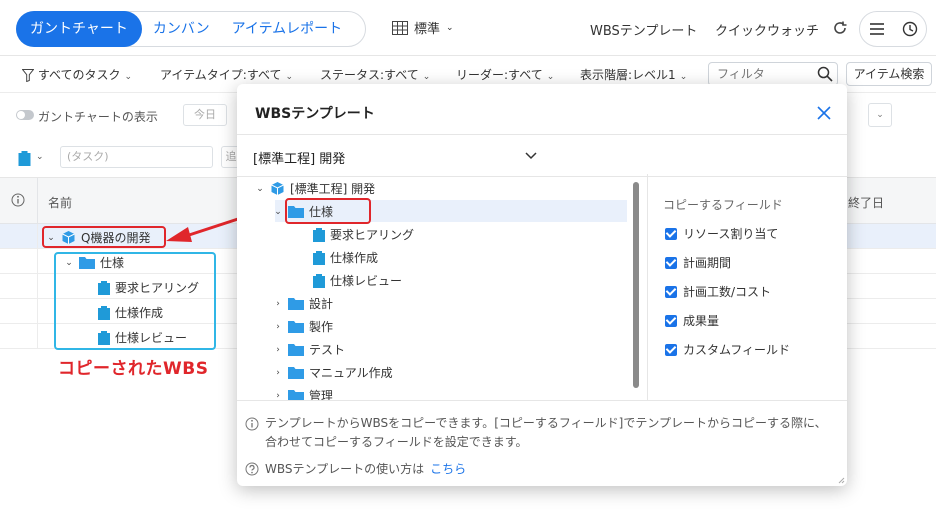 The width and height of the screenshot is (936, 512). Describe the element at coordinates (24, 158) in the screenshot. I see `task-type-icon` at that location.